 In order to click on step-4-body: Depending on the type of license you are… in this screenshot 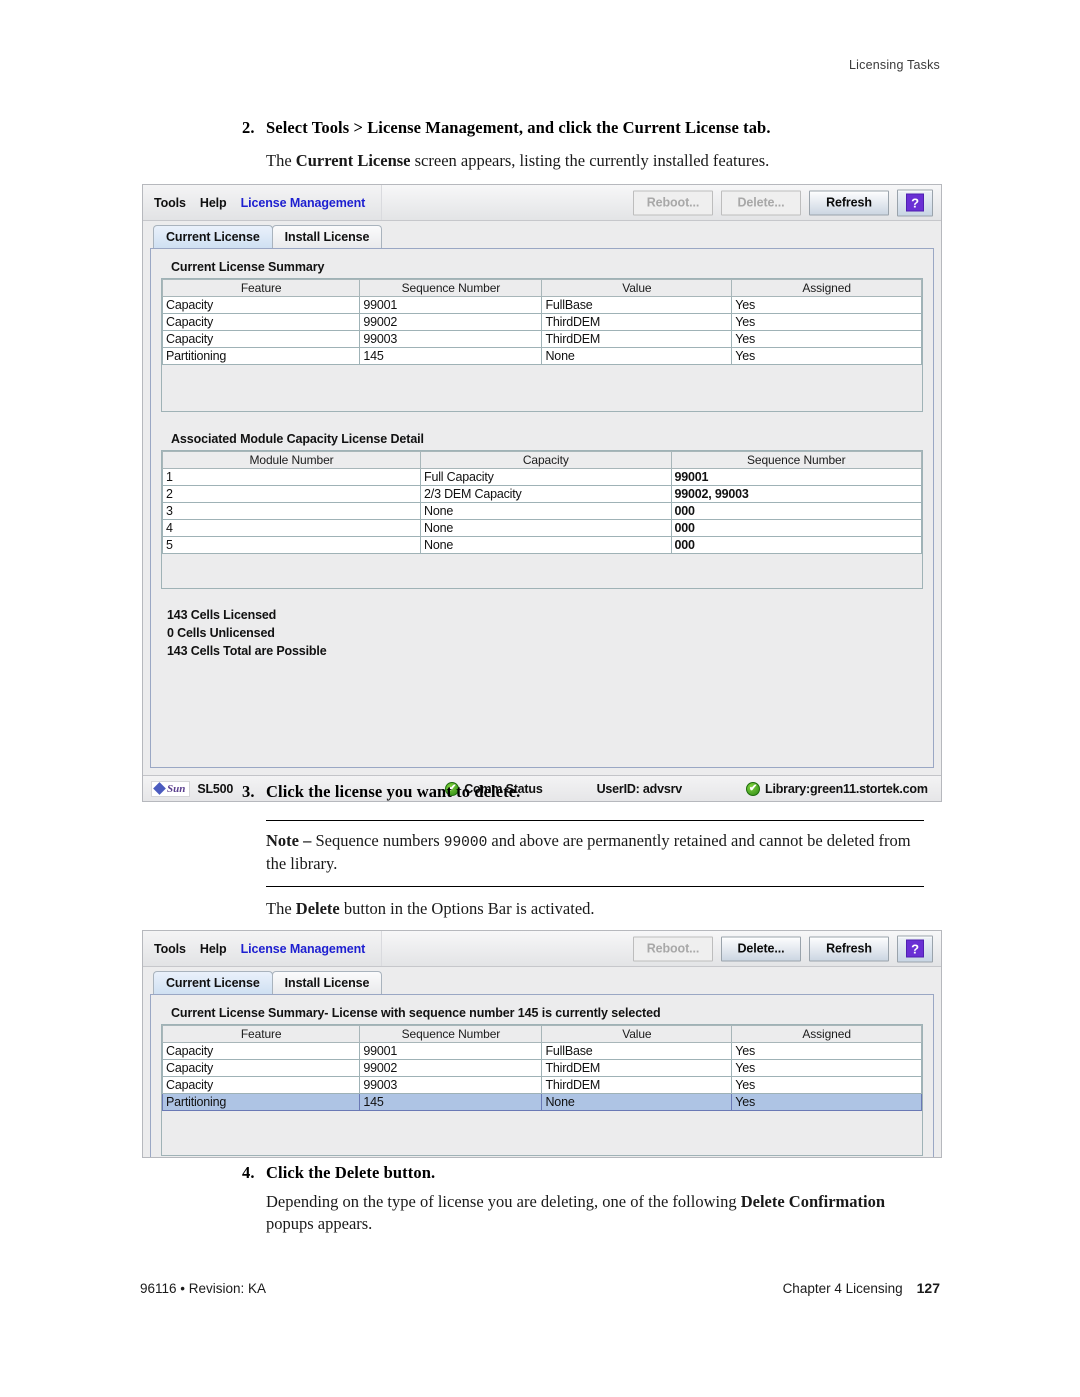, I will do `click(576, 1213)`.